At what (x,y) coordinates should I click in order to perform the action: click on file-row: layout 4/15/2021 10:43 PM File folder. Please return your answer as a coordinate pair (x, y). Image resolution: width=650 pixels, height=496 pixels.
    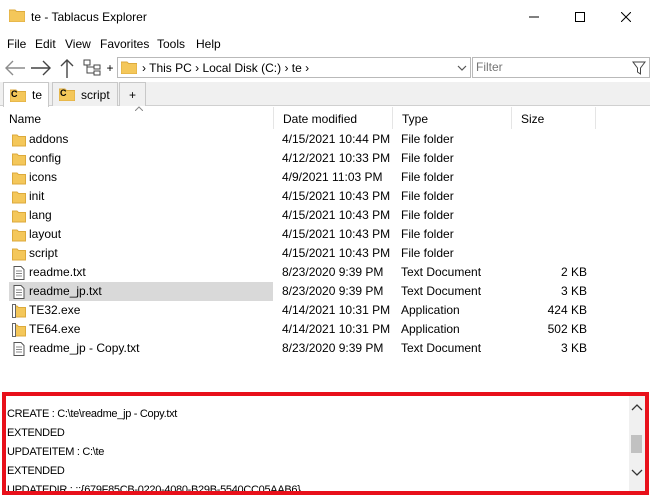
    Looking at the image, I should click on (325, 234).